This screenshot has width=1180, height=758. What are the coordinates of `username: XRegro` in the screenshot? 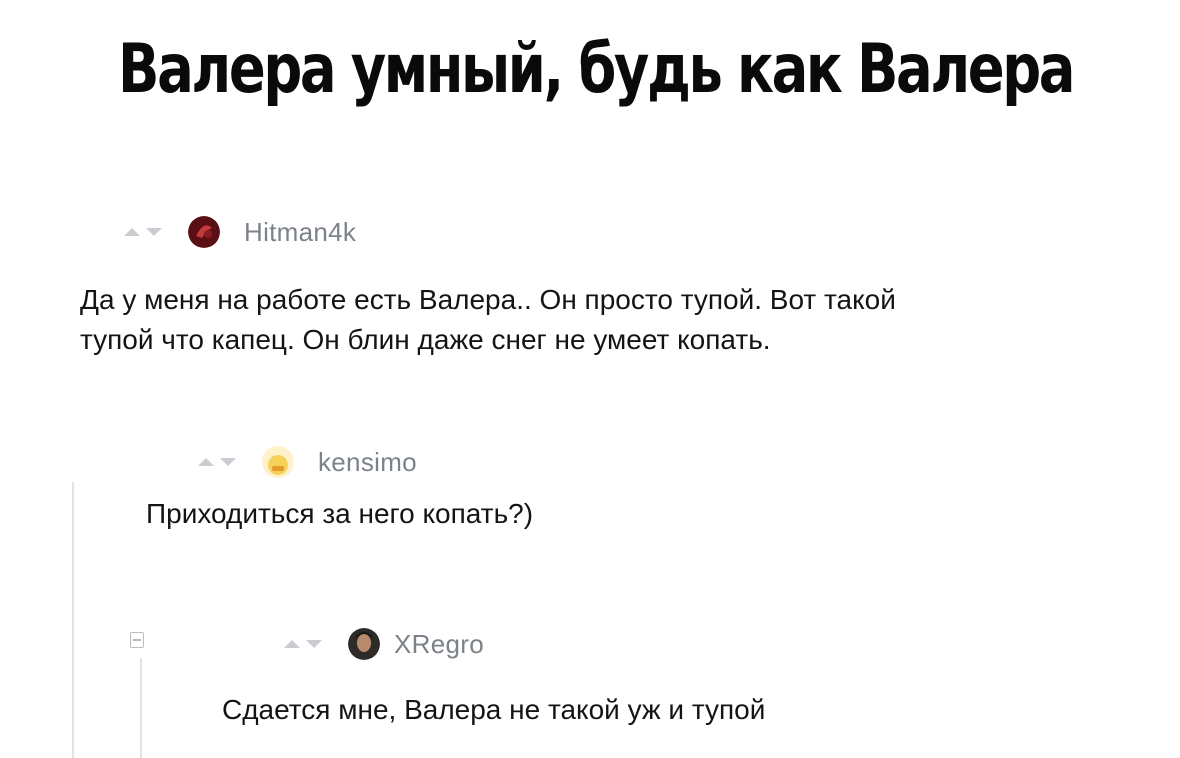 It's located at (439, 644).